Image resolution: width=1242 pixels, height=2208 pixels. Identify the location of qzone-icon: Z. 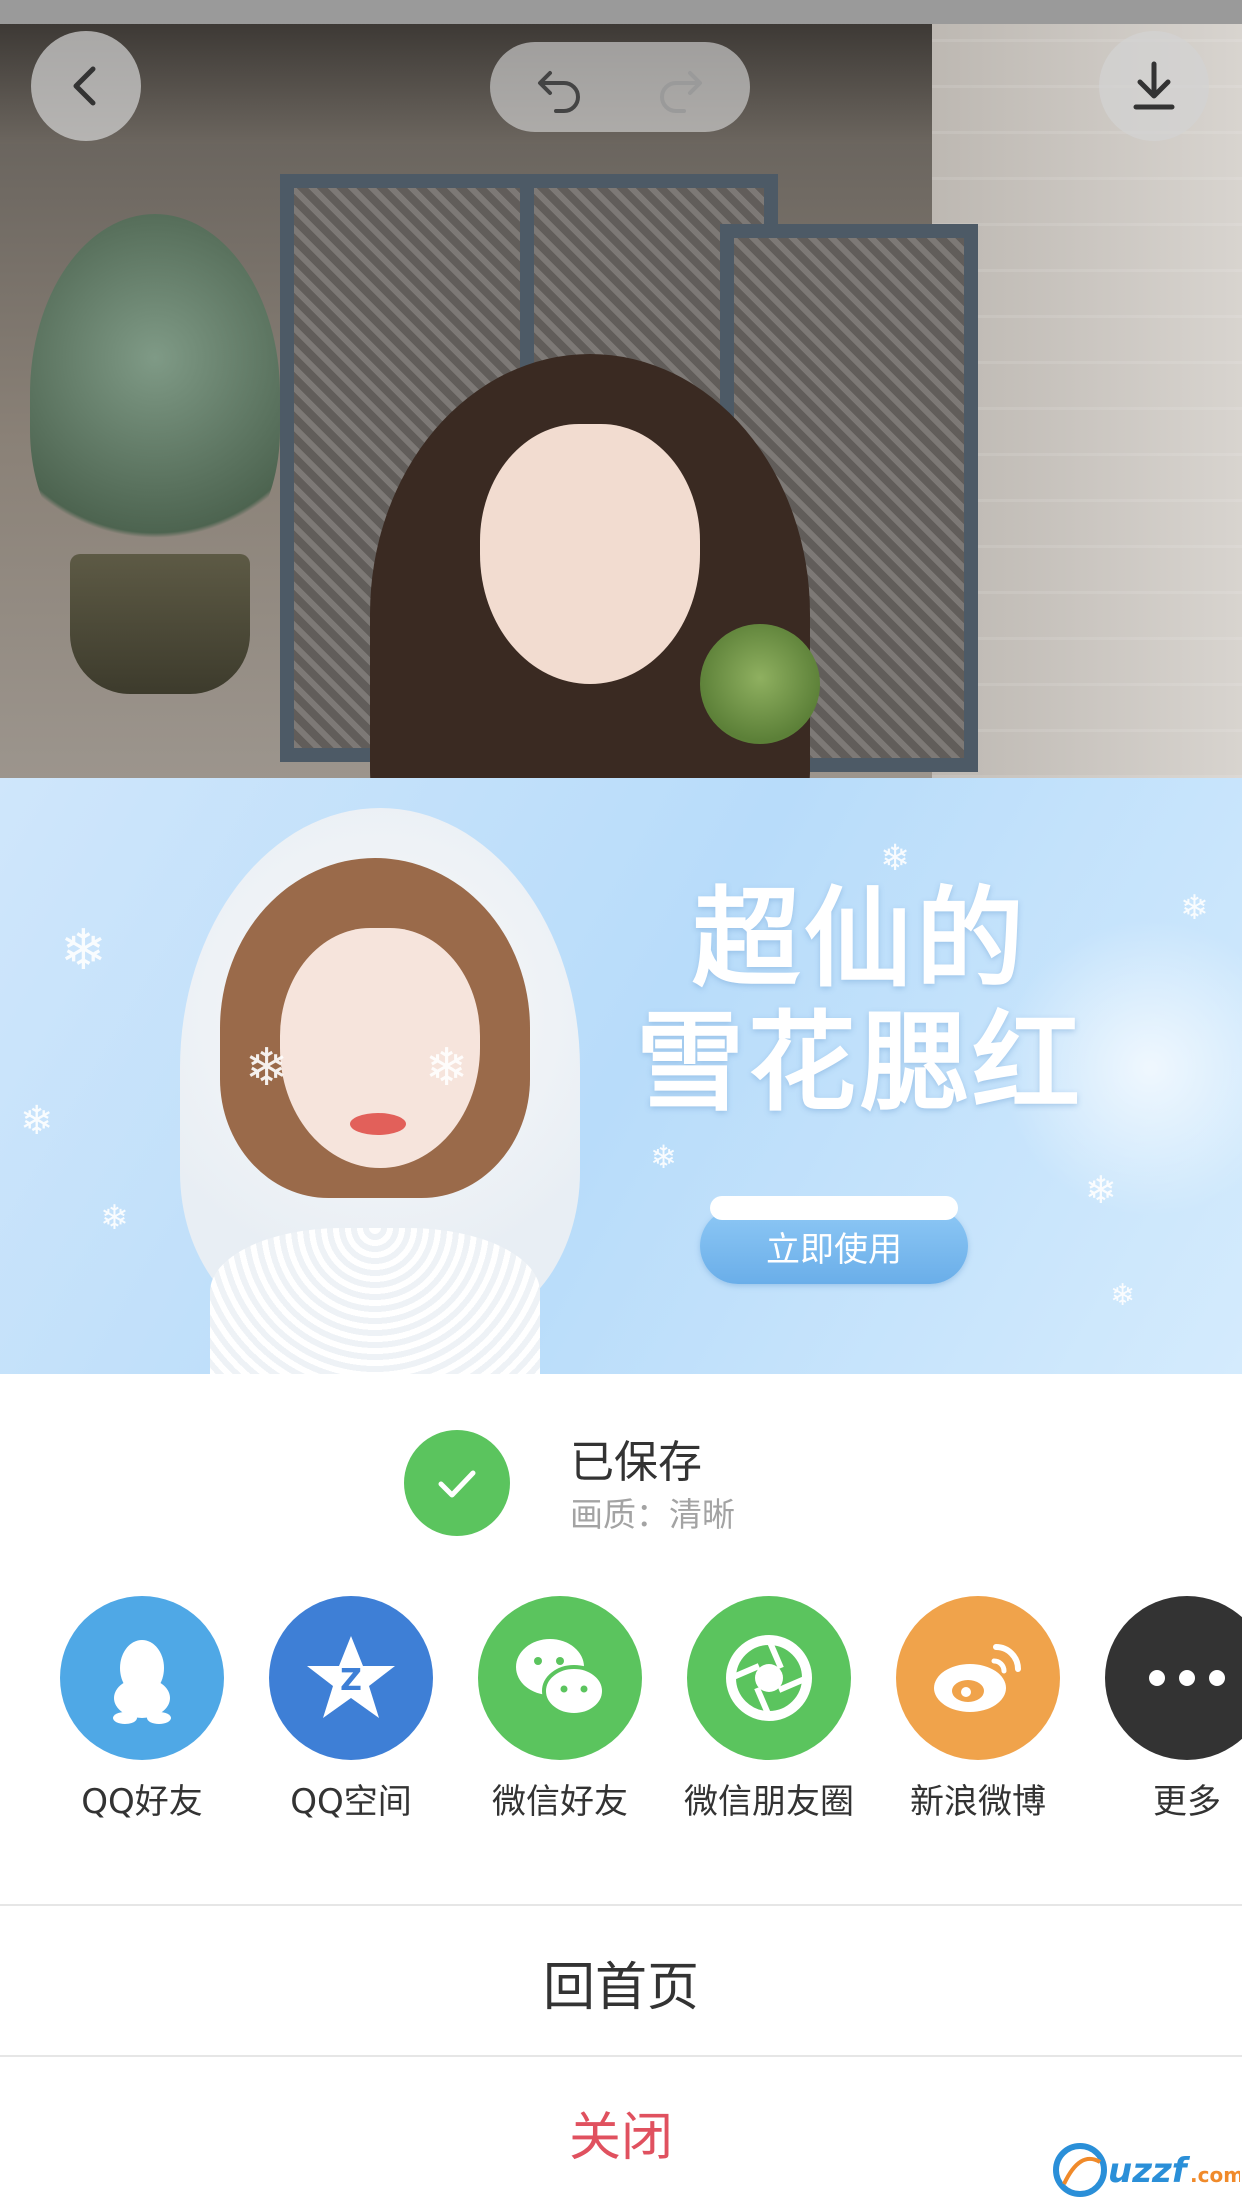
(351, 1677).